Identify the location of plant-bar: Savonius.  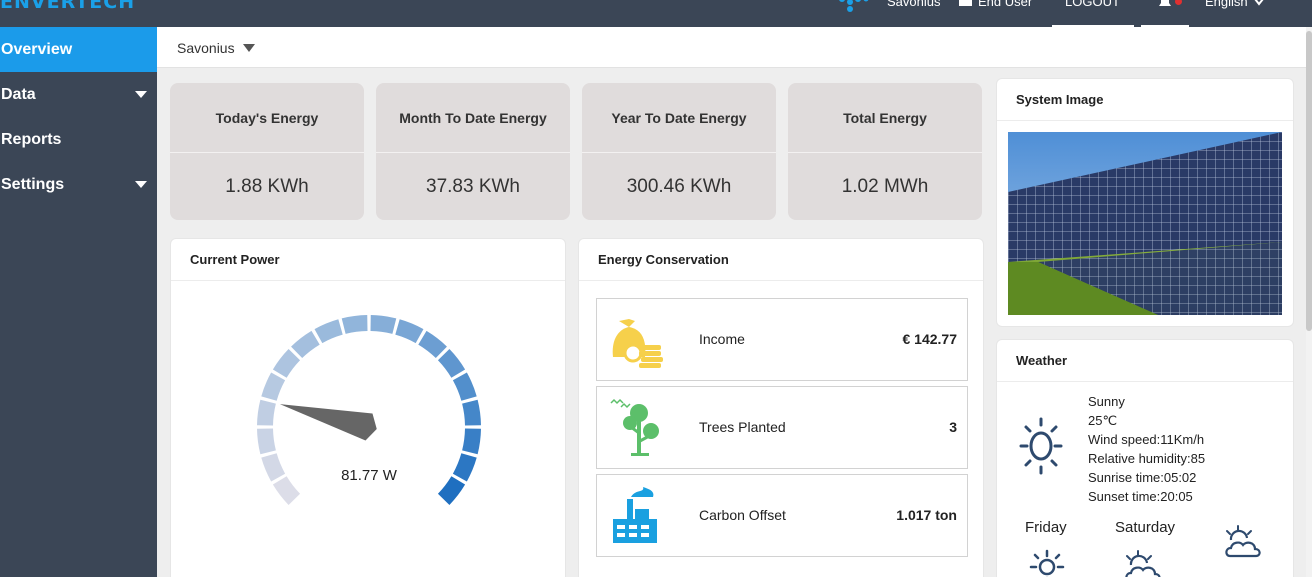
(731, 47).